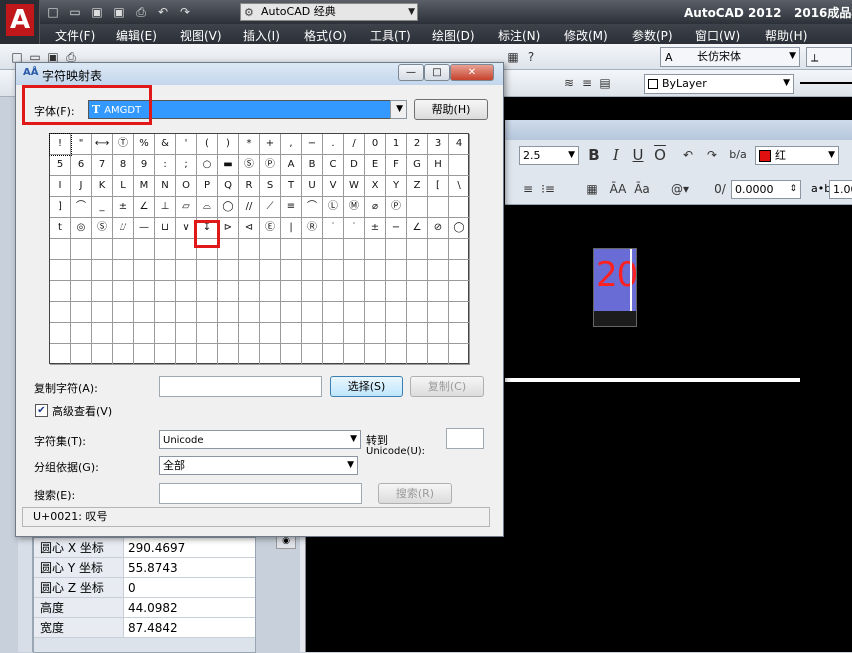  What do you see at coordinates (329, 12) in the screenshot?
I see `workspace-dropdown: ⚙ AutoCAD 经典 ▼` at bounding box center [329, 12].